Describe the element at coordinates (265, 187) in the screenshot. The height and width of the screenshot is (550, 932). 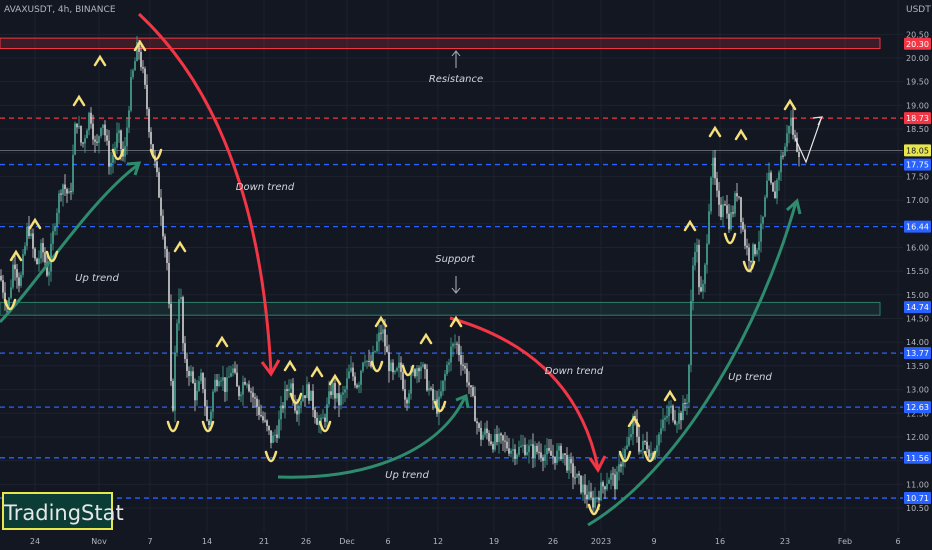
I see `annotation-label: Down trend` at that location.